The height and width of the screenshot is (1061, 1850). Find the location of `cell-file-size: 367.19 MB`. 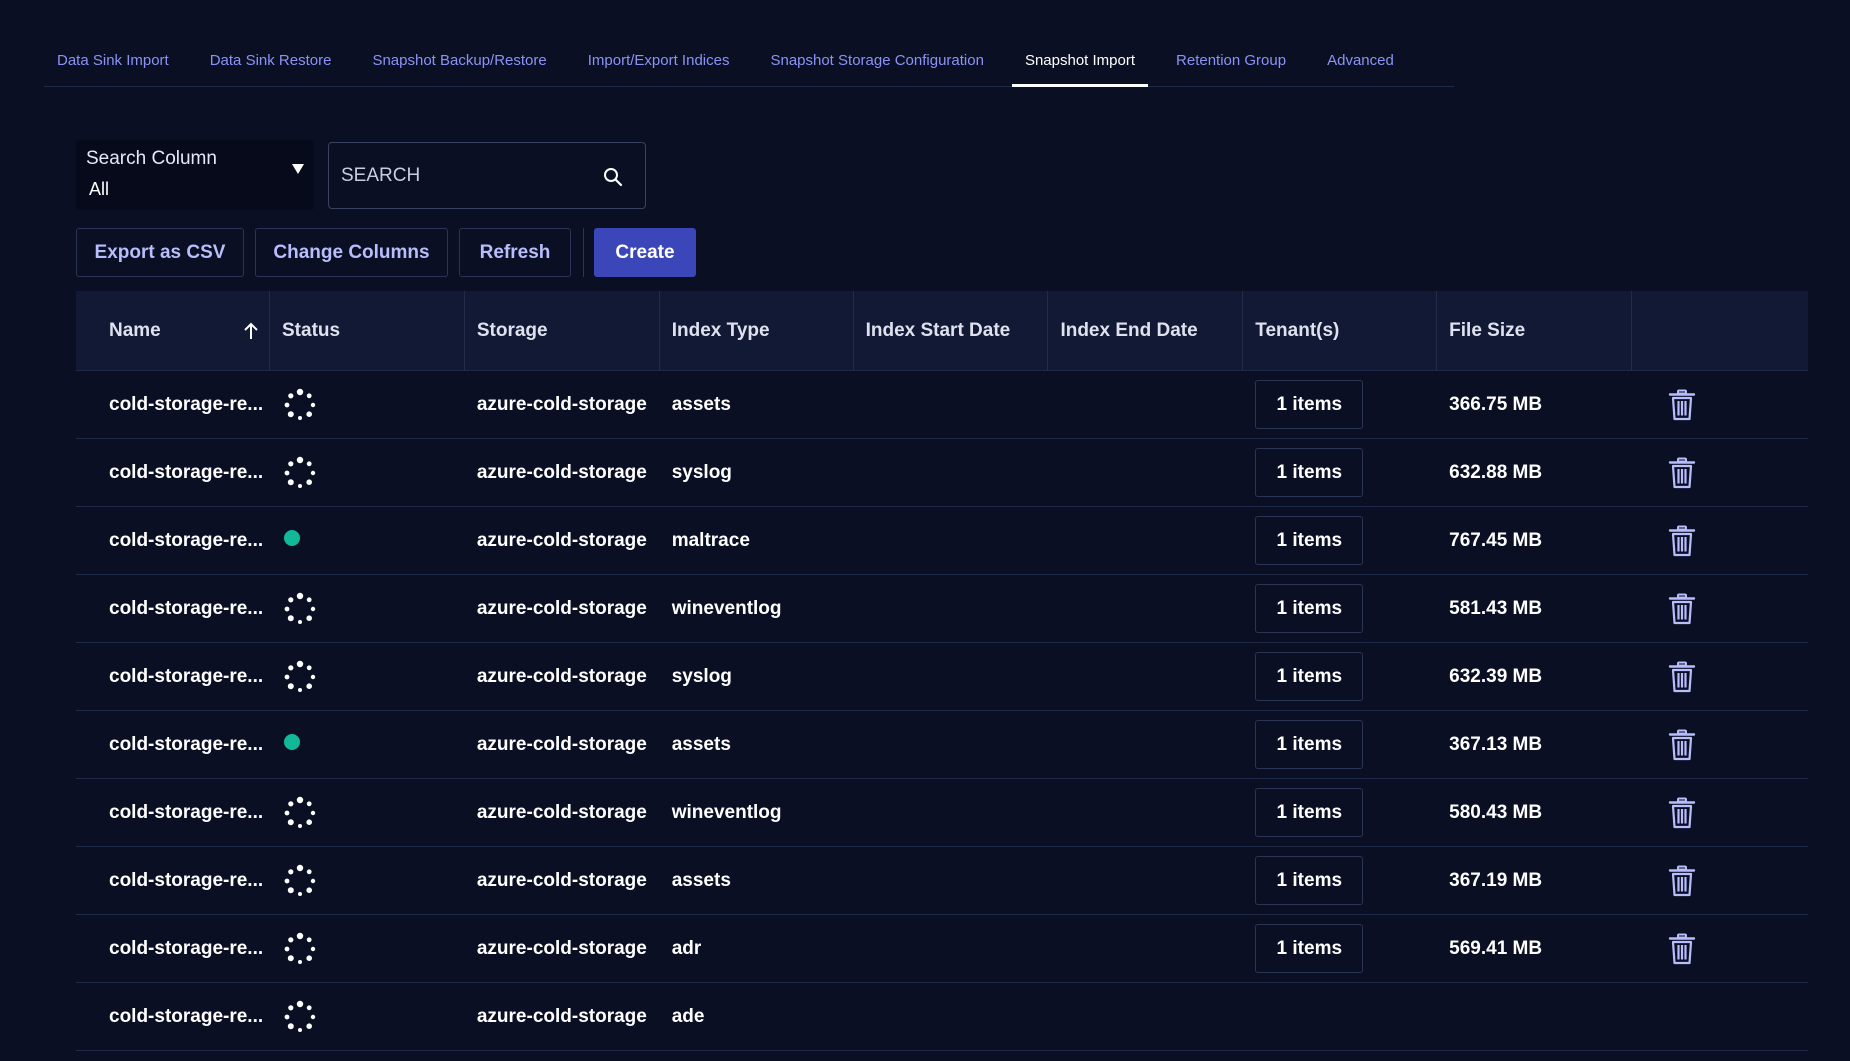

cell-file-size: 367.19 MB is located at coordinates (1496, 880).